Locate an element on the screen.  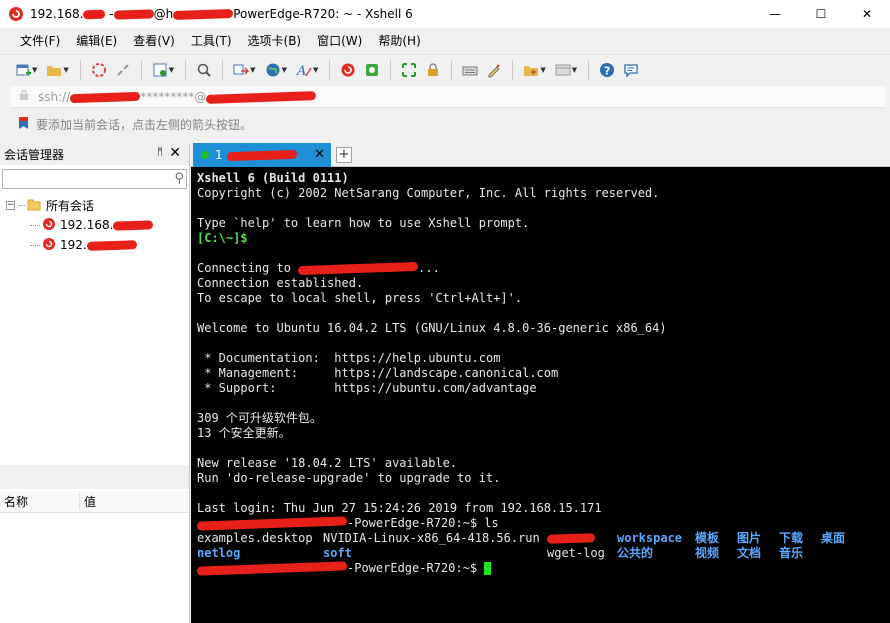
svg-text: A is located at coordinates (301, 71).